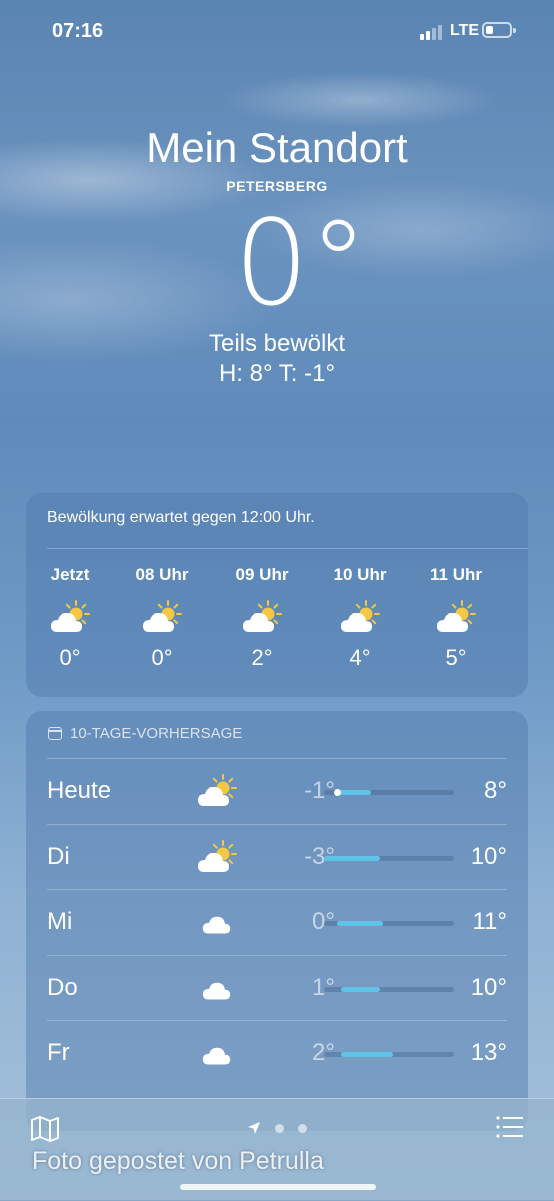 Image resolution: width=554 pixels, height=1201 pixels. What do you see at coordinates (78, 31) in the screenshot?
I see `status-time: 07:16` at bounding box center [78, 31].